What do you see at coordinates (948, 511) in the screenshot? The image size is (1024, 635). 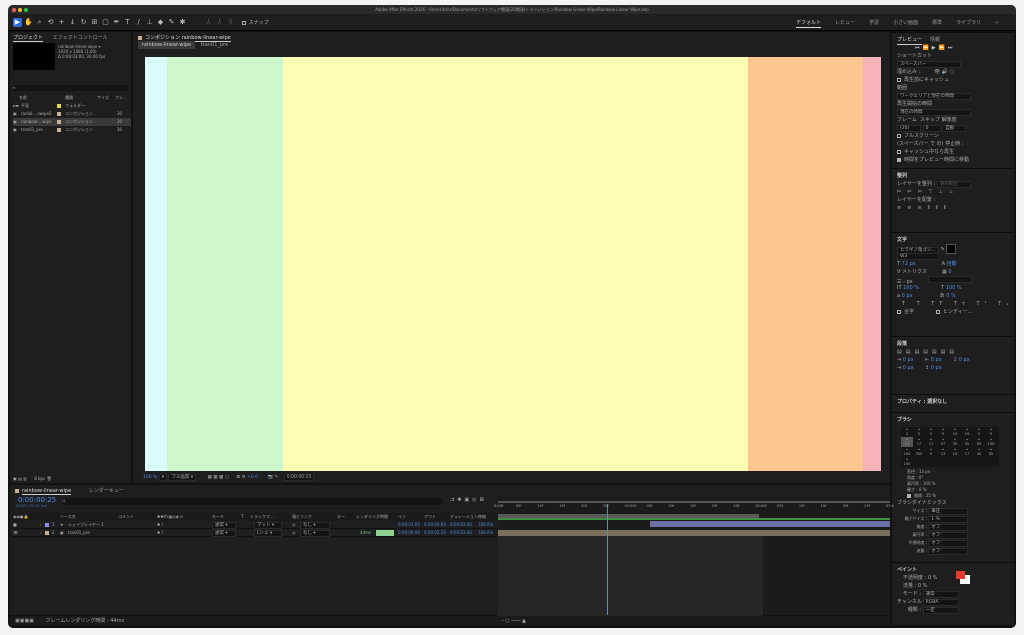 I see `dynamics-dropdown: 筆圧` at bounding box center [948, 511].